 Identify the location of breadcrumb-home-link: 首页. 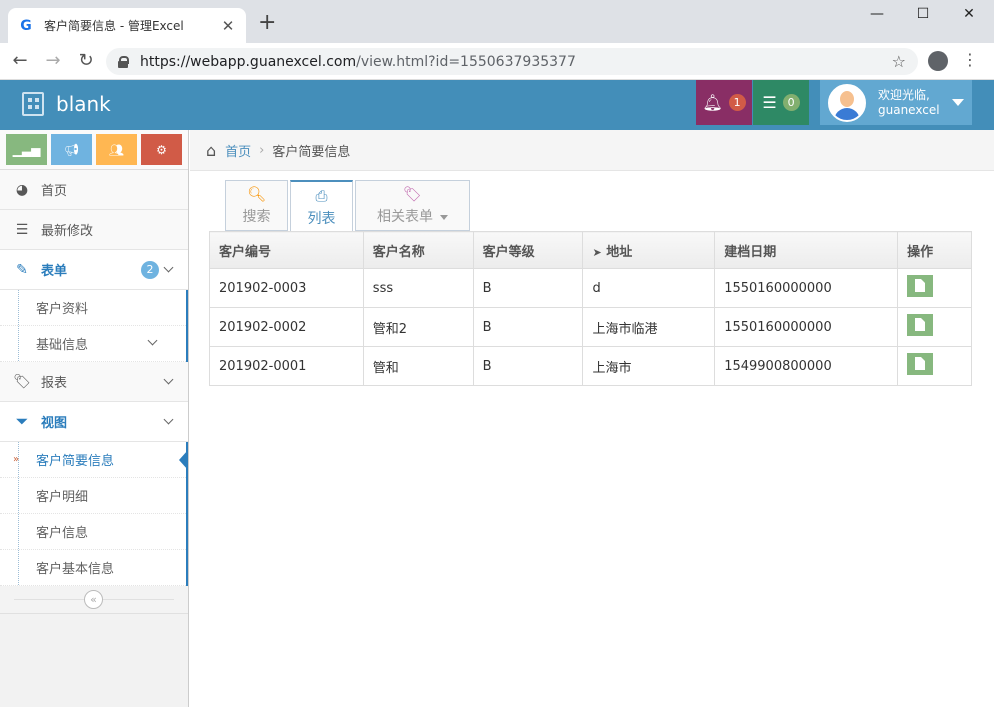
(238, 150).